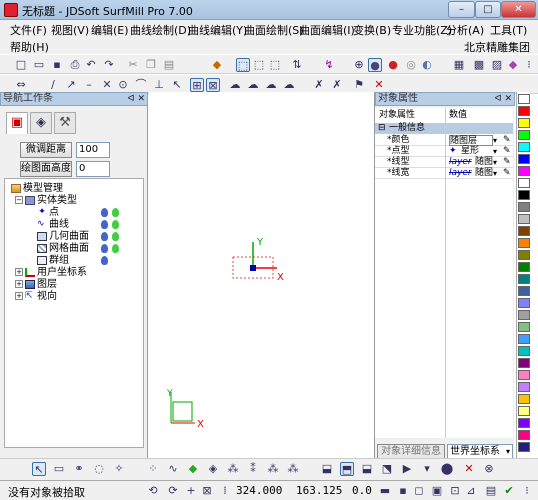 The width and height of the screenshot is (538, 500). What do you see at coordinates (99, 469) in the screenshot?
I see `lasso-select-icon: ◌` at bounding box center [99, 469].